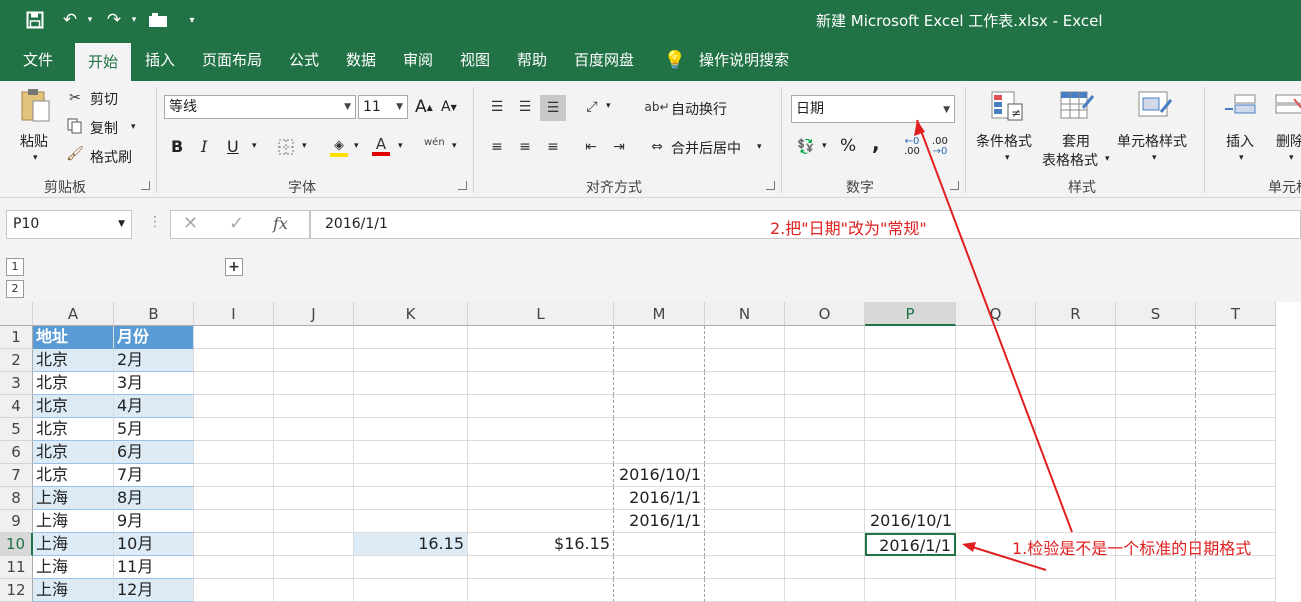 This screenshot has width=1301, height=602. What do you see at coordinates (848, 228) in the screenshot?
I see `annotation-step-2: 2.把"日期"改为"常规"` at bounding box center [848, 228].